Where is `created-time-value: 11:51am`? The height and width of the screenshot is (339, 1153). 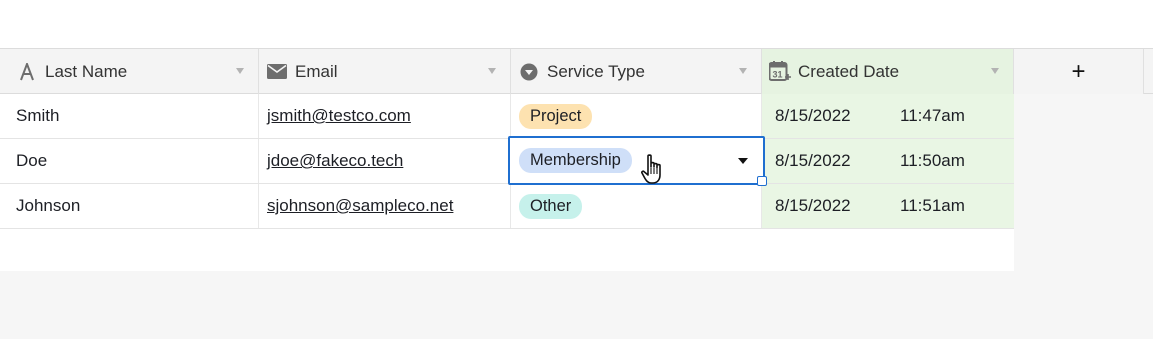
created-time-value: 11:51am is located at coordinates (932, 205).